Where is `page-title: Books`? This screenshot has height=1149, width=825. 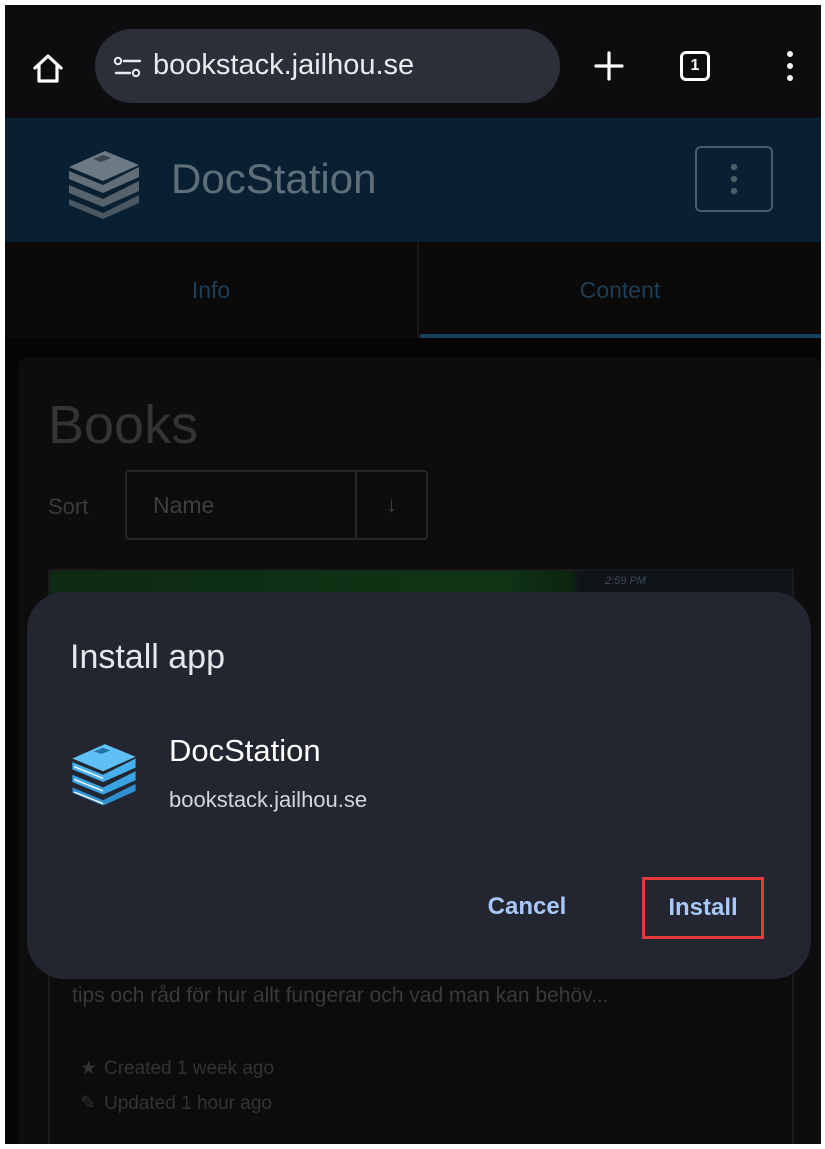 page-title: Books is located at coordinates (123, 425).